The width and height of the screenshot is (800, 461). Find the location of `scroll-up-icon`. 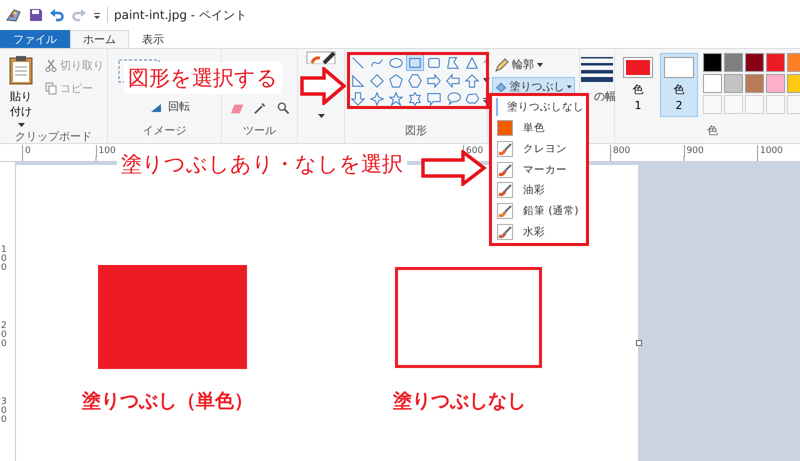

scroll-up-icon is located at coordinates (486, 60).